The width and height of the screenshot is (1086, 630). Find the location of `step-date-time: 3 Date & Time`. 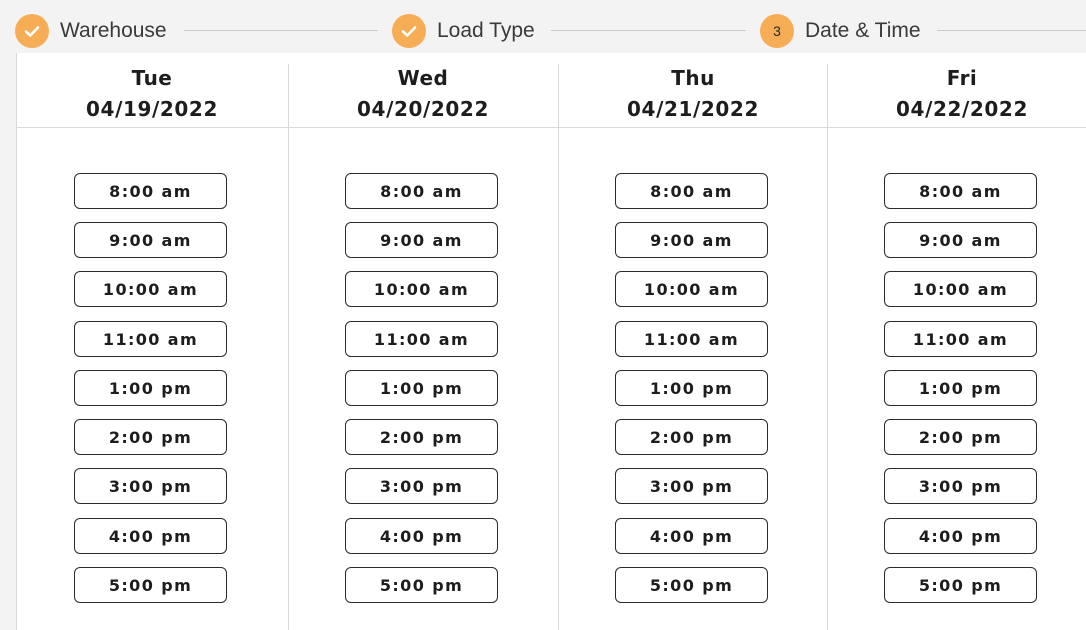

step-date-time: 3 Date & Time is located at coordinates (840, 31).